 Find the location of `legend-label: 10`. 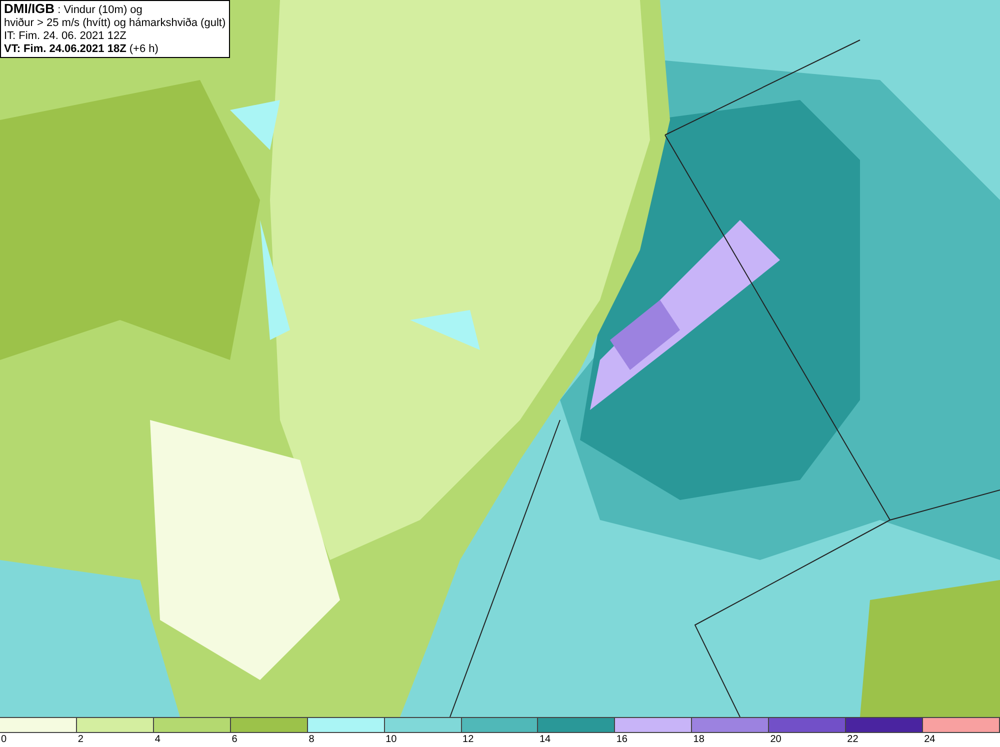

legend-label: 10 is located at coordinates (390, 740).